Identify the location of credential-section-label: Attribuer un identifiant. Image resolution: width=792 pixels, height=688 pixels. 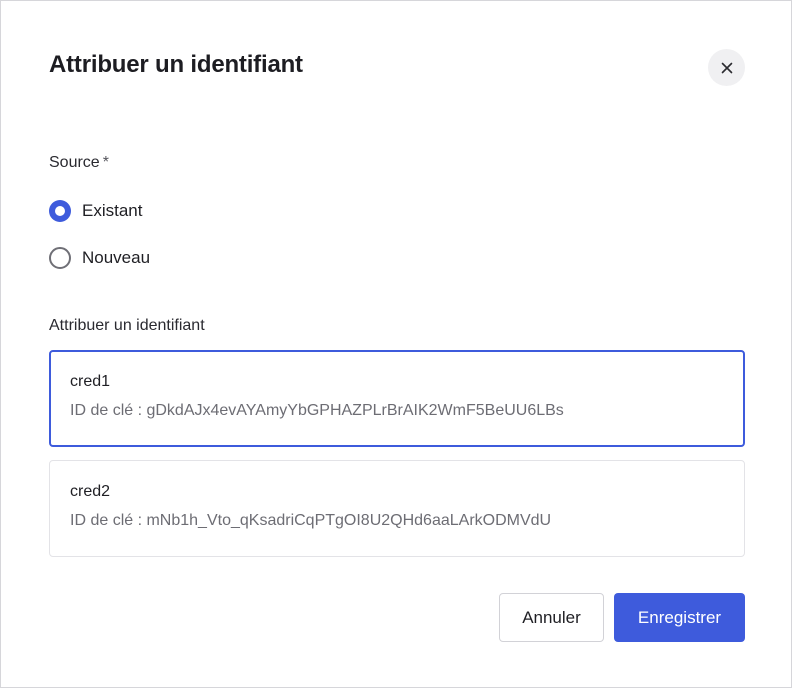
(127, 325).